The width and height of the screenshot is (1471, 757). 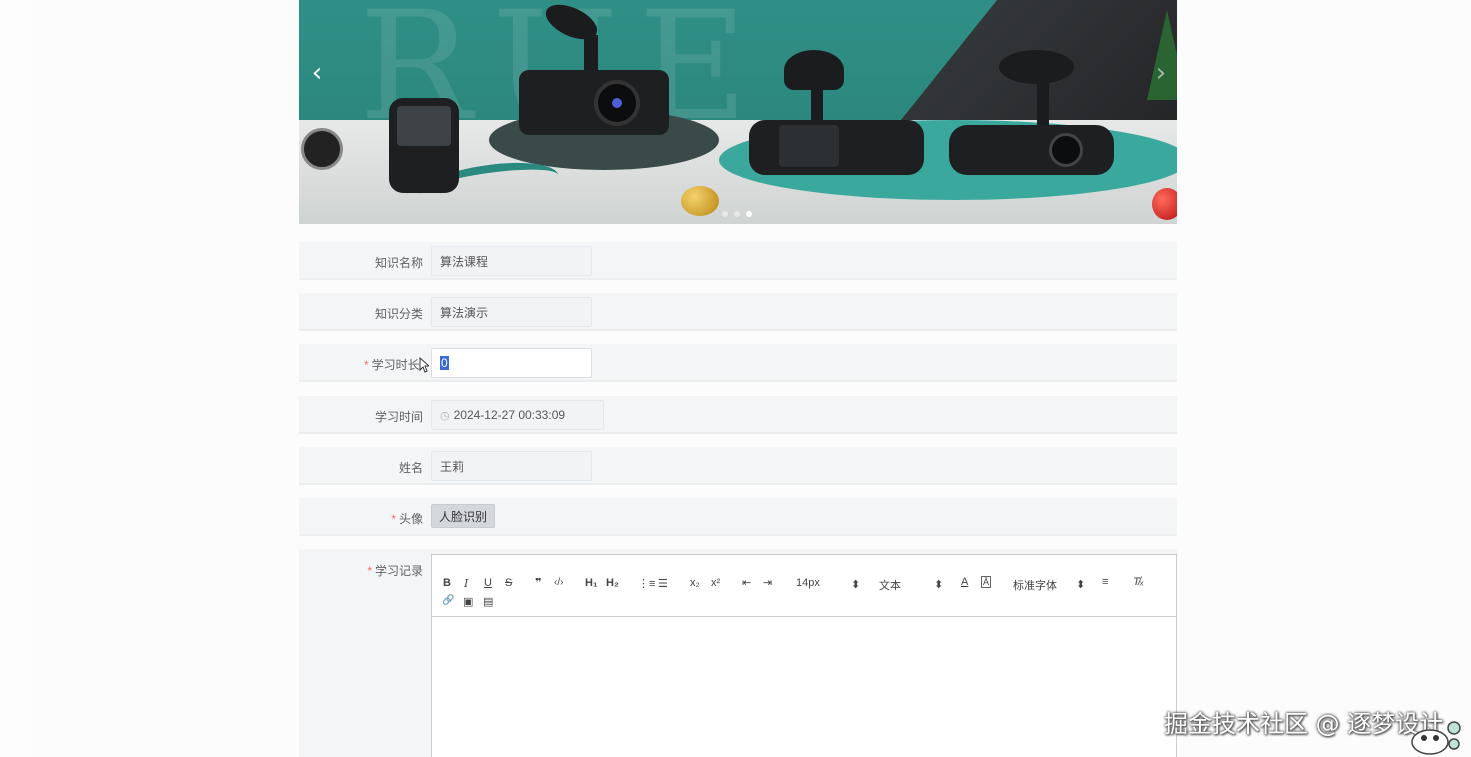 What do you see at coordinates (767, 582) in the screenshot?
I see `indent-button: ⇥` at bounding box center [767, 582].